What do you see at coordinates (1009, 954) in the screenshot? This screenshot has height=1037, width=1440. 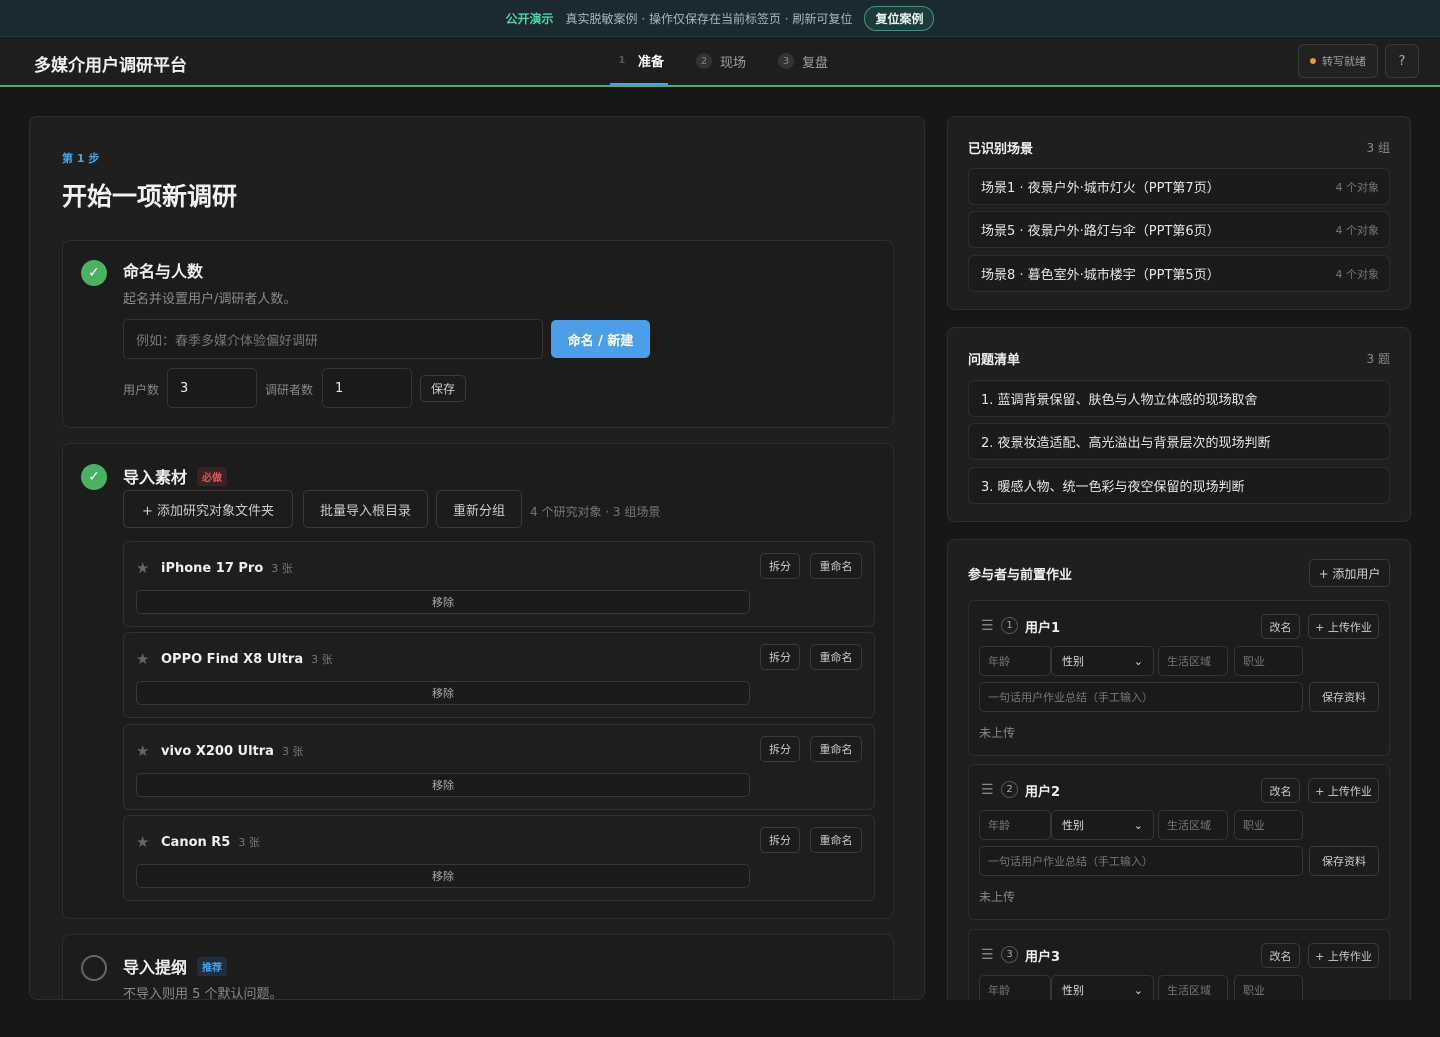 I see `user-number: 3` at bounding box center [1009, 954].